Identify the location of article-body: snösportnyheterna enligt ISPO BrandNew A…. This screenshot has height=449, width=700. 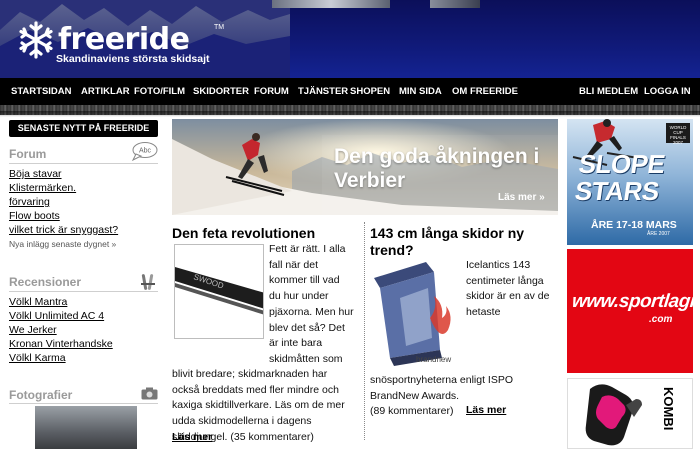
(465, 388).